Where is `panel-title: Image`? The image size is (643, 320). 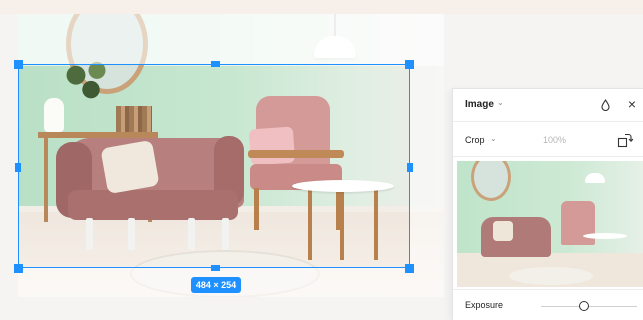 panel-title: Image is located at coordinates (479, 104).